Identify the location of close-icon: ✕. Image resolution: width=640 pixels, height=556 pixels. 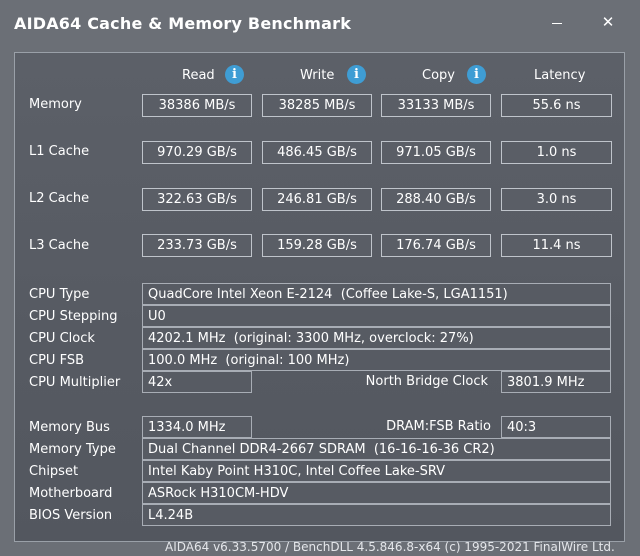
(608, 22).